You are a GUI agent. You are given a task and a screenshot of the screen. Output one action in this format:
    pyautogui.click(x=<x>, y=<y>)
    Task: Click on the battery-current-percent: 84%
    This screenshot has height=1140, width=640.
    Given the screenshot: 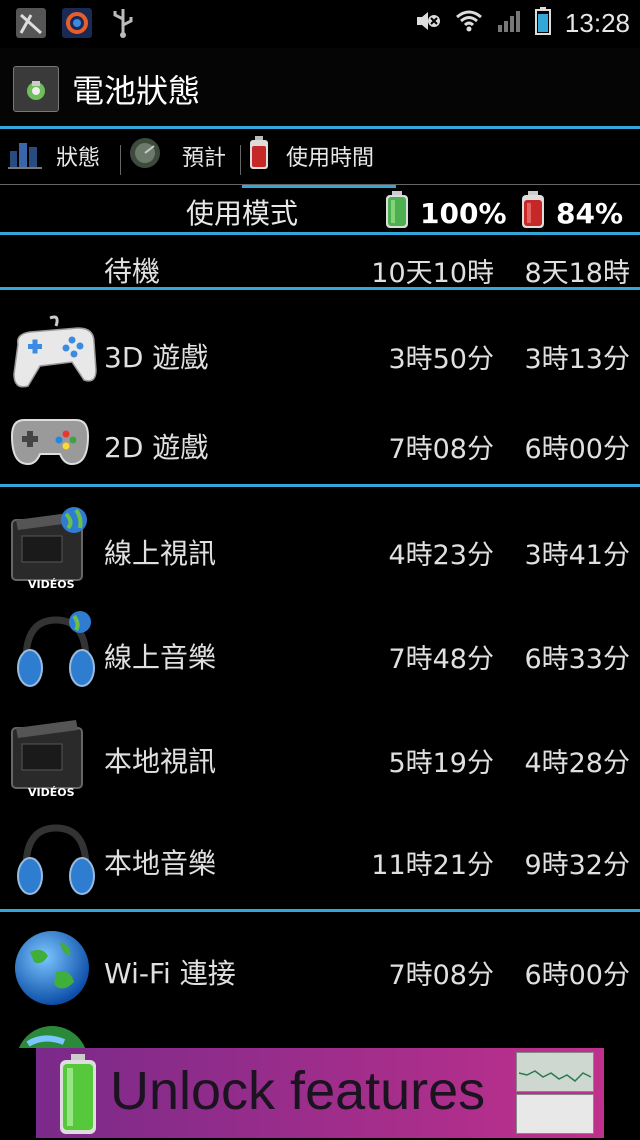 What is the action you would take?
    pyautogui.click(x=590, y=213)
    